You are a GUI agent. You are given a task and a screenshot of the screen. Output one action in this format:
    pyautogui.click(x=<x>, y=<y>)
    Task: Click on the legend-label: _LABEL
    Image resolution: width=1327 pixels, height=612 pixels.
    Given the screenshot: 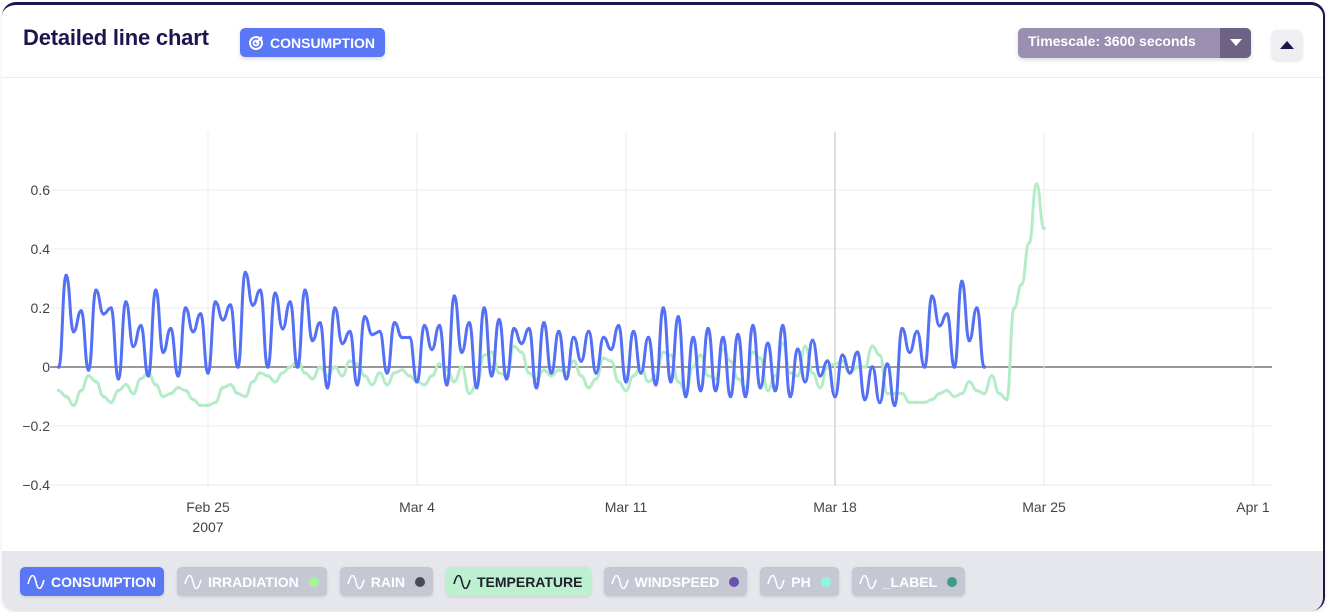 What is the action you would take?
    pyautogui.click(x=910, y=581)
    